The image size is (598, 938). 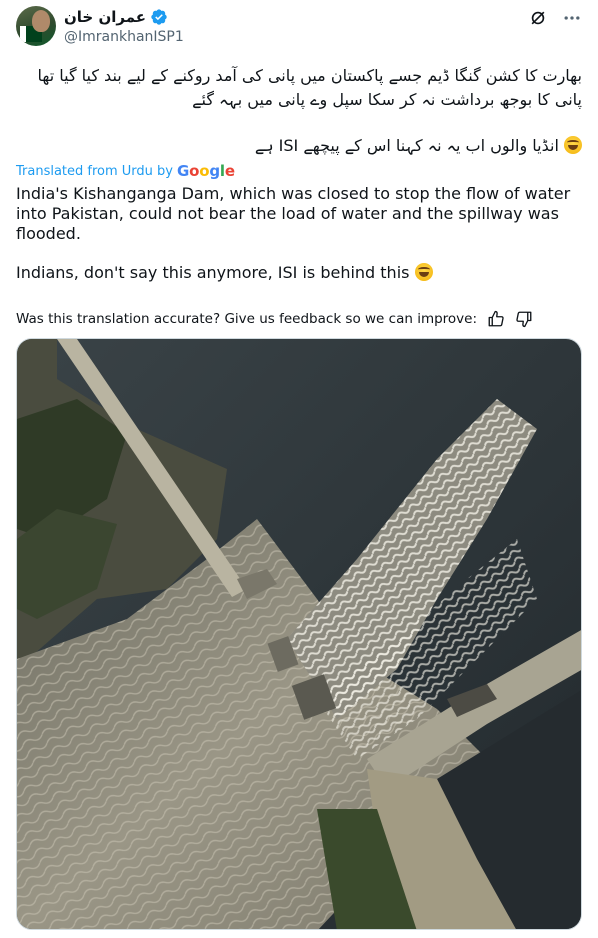 I want to click on avatar, so click(x=36, y=26).